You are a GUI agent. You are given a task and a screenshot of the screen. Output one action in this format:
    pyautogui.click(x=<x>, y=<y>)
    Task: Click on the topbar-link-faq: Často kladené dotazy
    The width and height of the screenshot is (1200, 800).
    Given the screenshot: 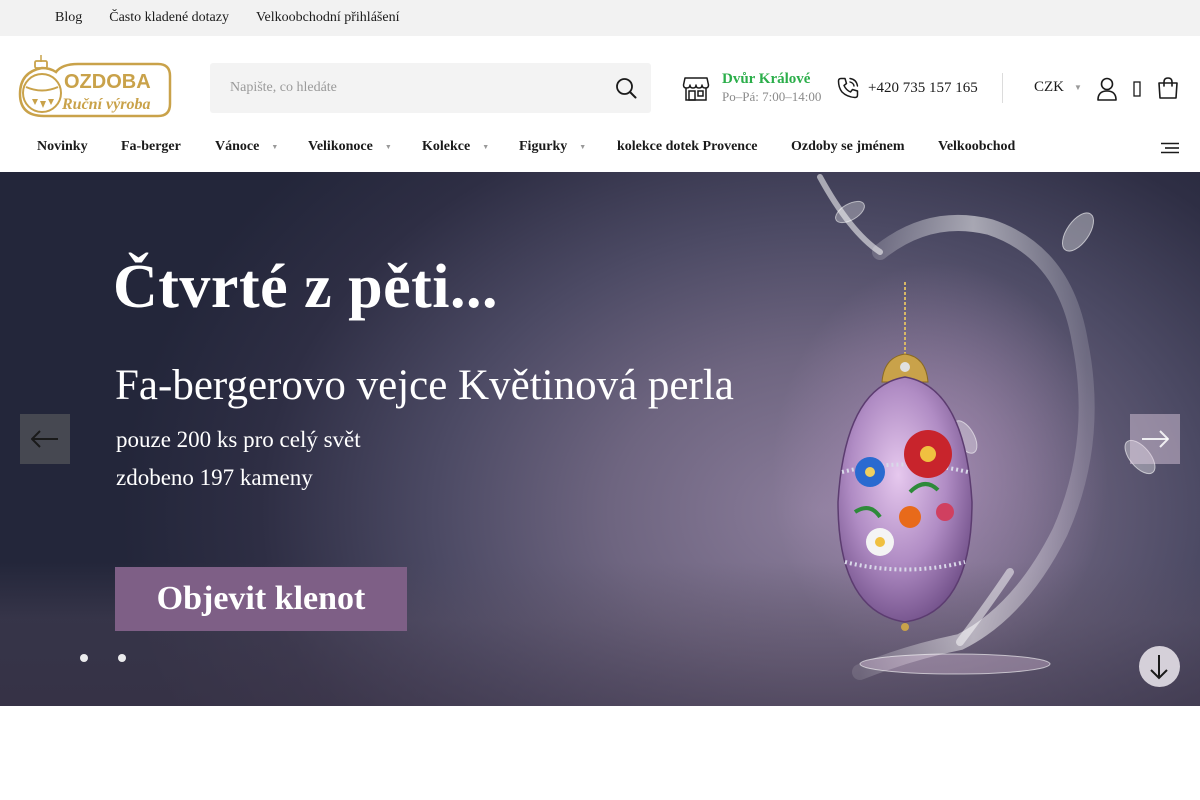 What is the action you would take?
    pyautogui.click(x=169, y=18)
    